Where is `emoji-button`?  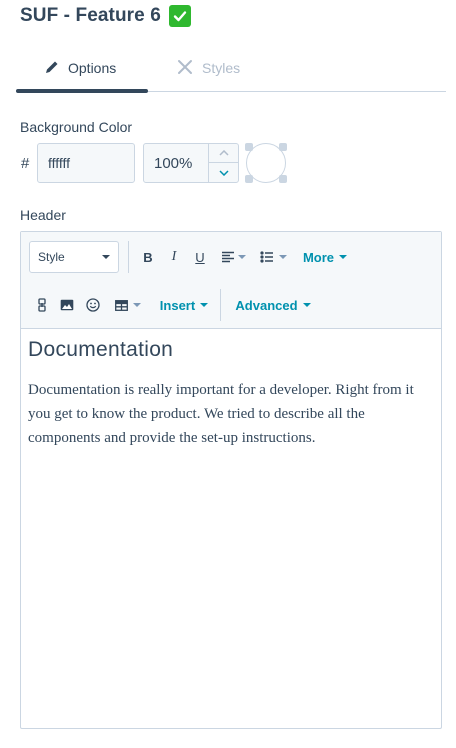 emoji-button is located at coordinates (93, 305).